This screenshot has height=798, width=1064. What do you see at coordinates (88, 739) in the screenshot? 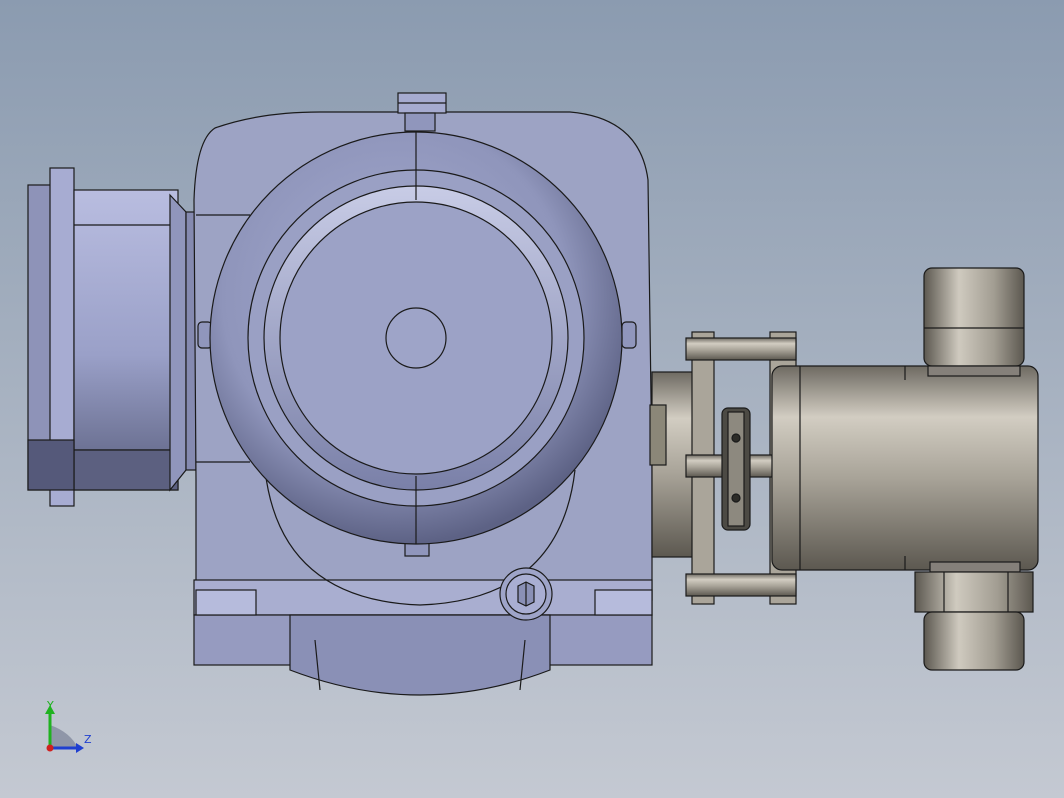
I see `triad-z-label: Z` at bounding box center [88, 739].